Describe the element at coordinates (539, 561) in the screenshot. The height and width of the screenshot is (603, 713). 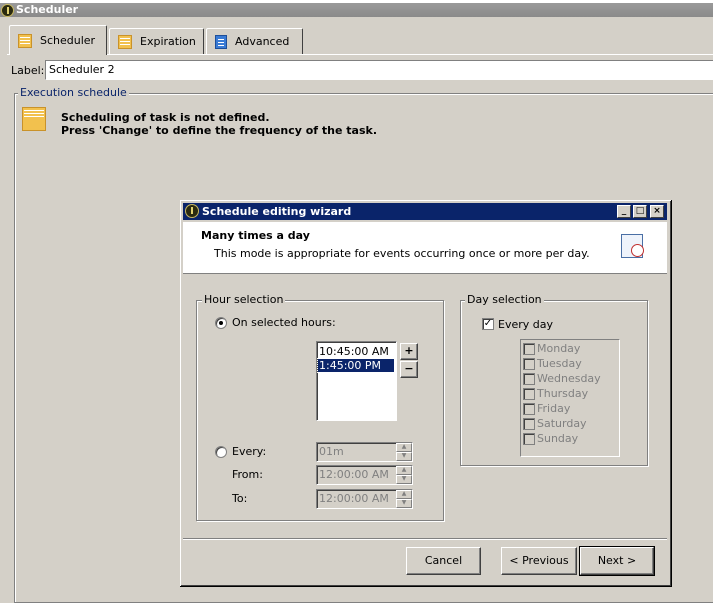
I see `previous-button: < Previous` at that location.